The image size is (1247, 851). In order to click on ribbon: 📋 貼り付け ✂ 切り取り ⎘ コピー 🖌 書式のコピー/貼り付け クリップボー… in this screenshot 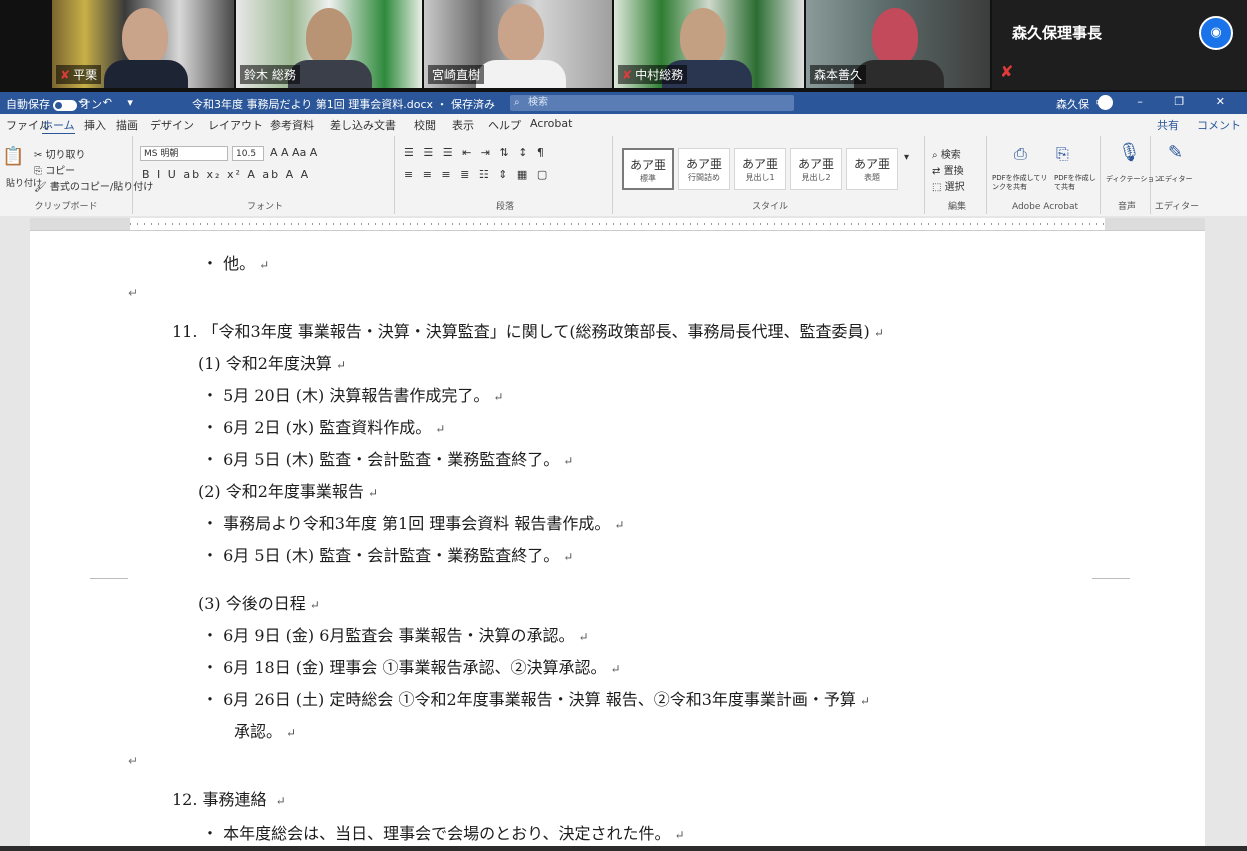, I will do `click(623, 175)`.